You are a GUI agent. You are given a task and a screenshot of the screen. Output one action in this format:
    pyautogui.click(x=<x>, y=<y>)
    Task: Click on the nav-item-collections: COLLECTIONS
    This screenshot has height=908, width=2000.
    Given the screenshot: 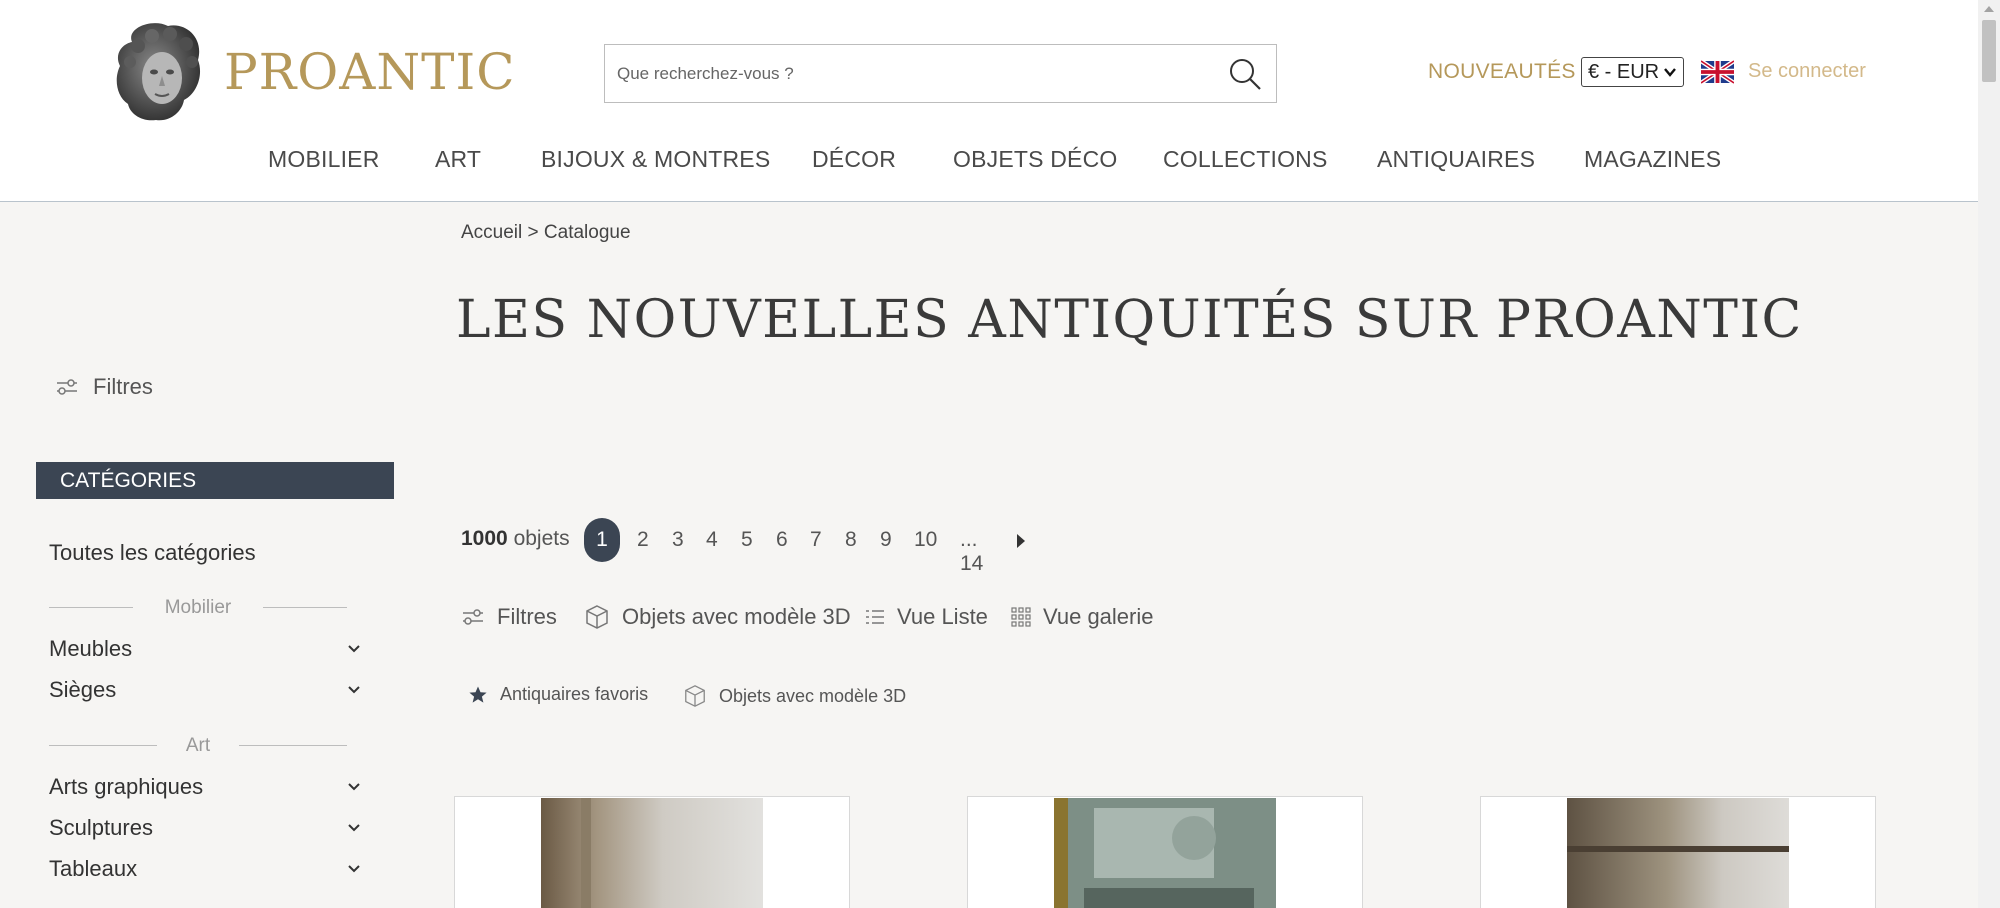 What is the action you would take?
    pyautogui.click(x=1245, y=159)
    